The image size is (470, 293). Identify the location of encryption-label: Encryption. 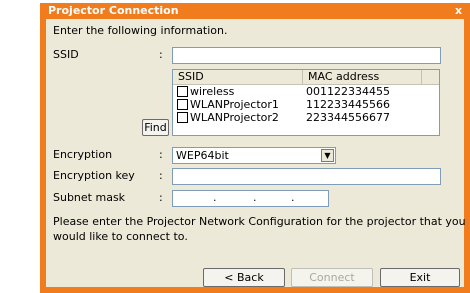
(83, 154).